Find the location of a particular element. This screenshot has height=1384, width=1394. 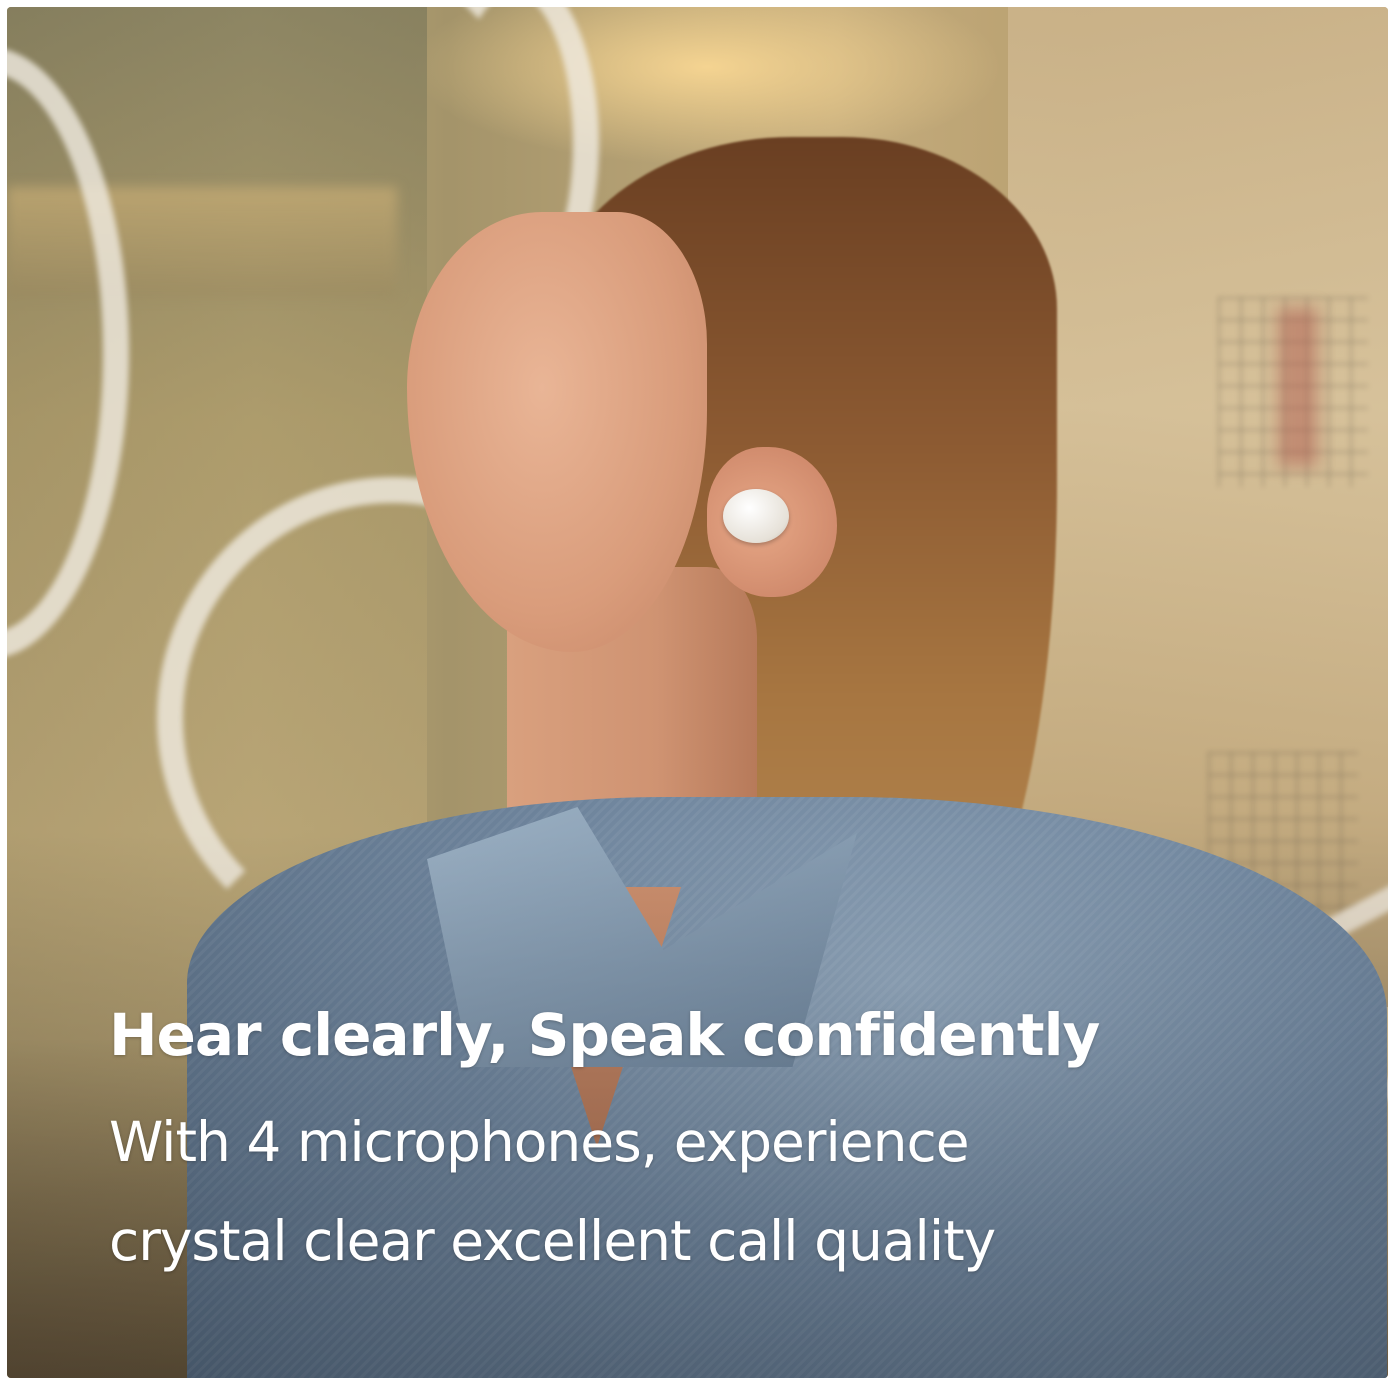

headline: Hear clearly, Speak confidently is located at coordinates (604, 1035).